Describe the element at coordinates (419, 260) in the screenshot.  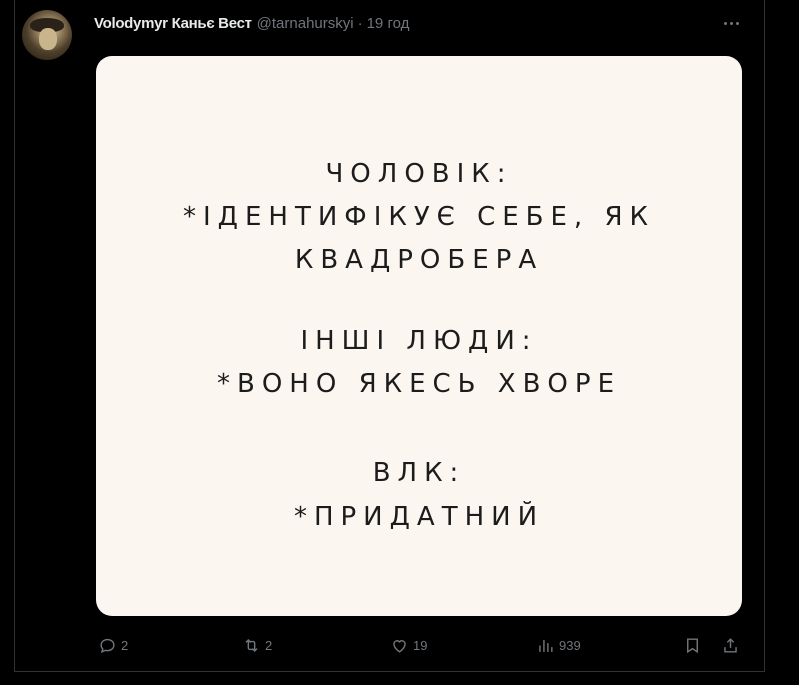
I see `media-text-line: КВАДРОБЕРА` at that location.